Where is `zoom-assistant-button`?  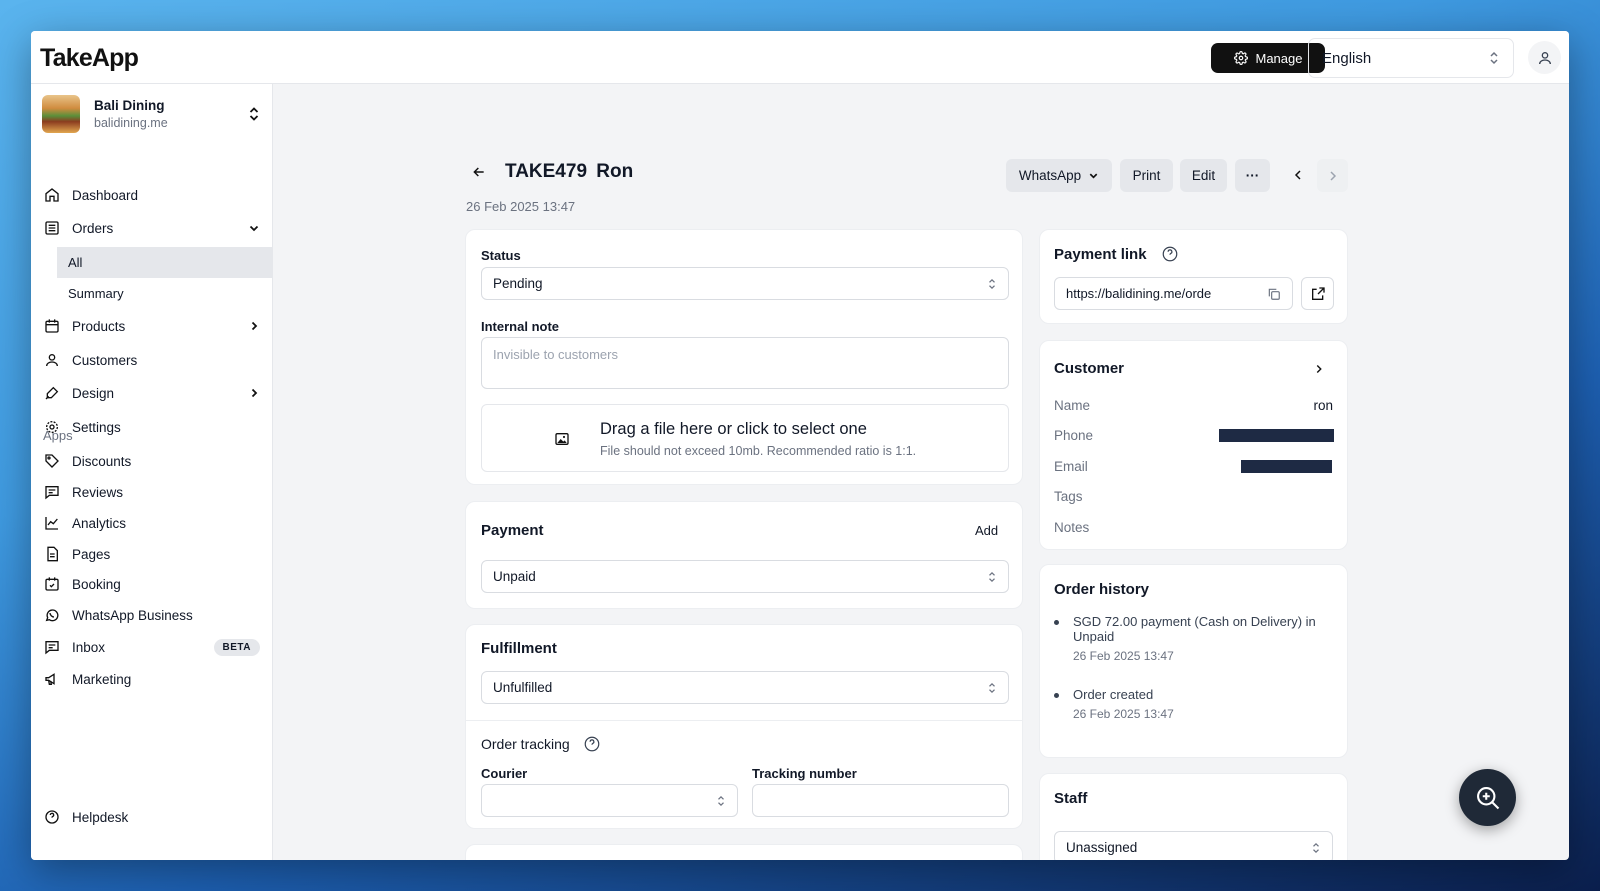 zoom-assistant-button is located at coordinates (1487, 797).